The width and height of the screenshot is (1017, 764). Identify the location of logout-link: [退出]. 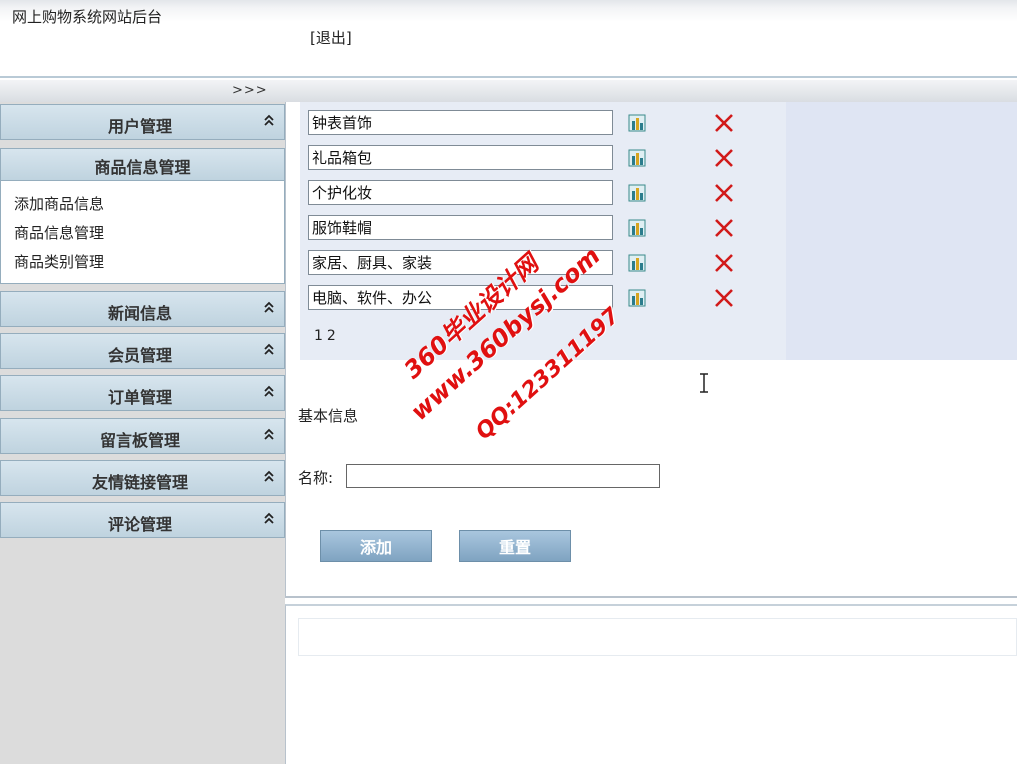
(331, 37).